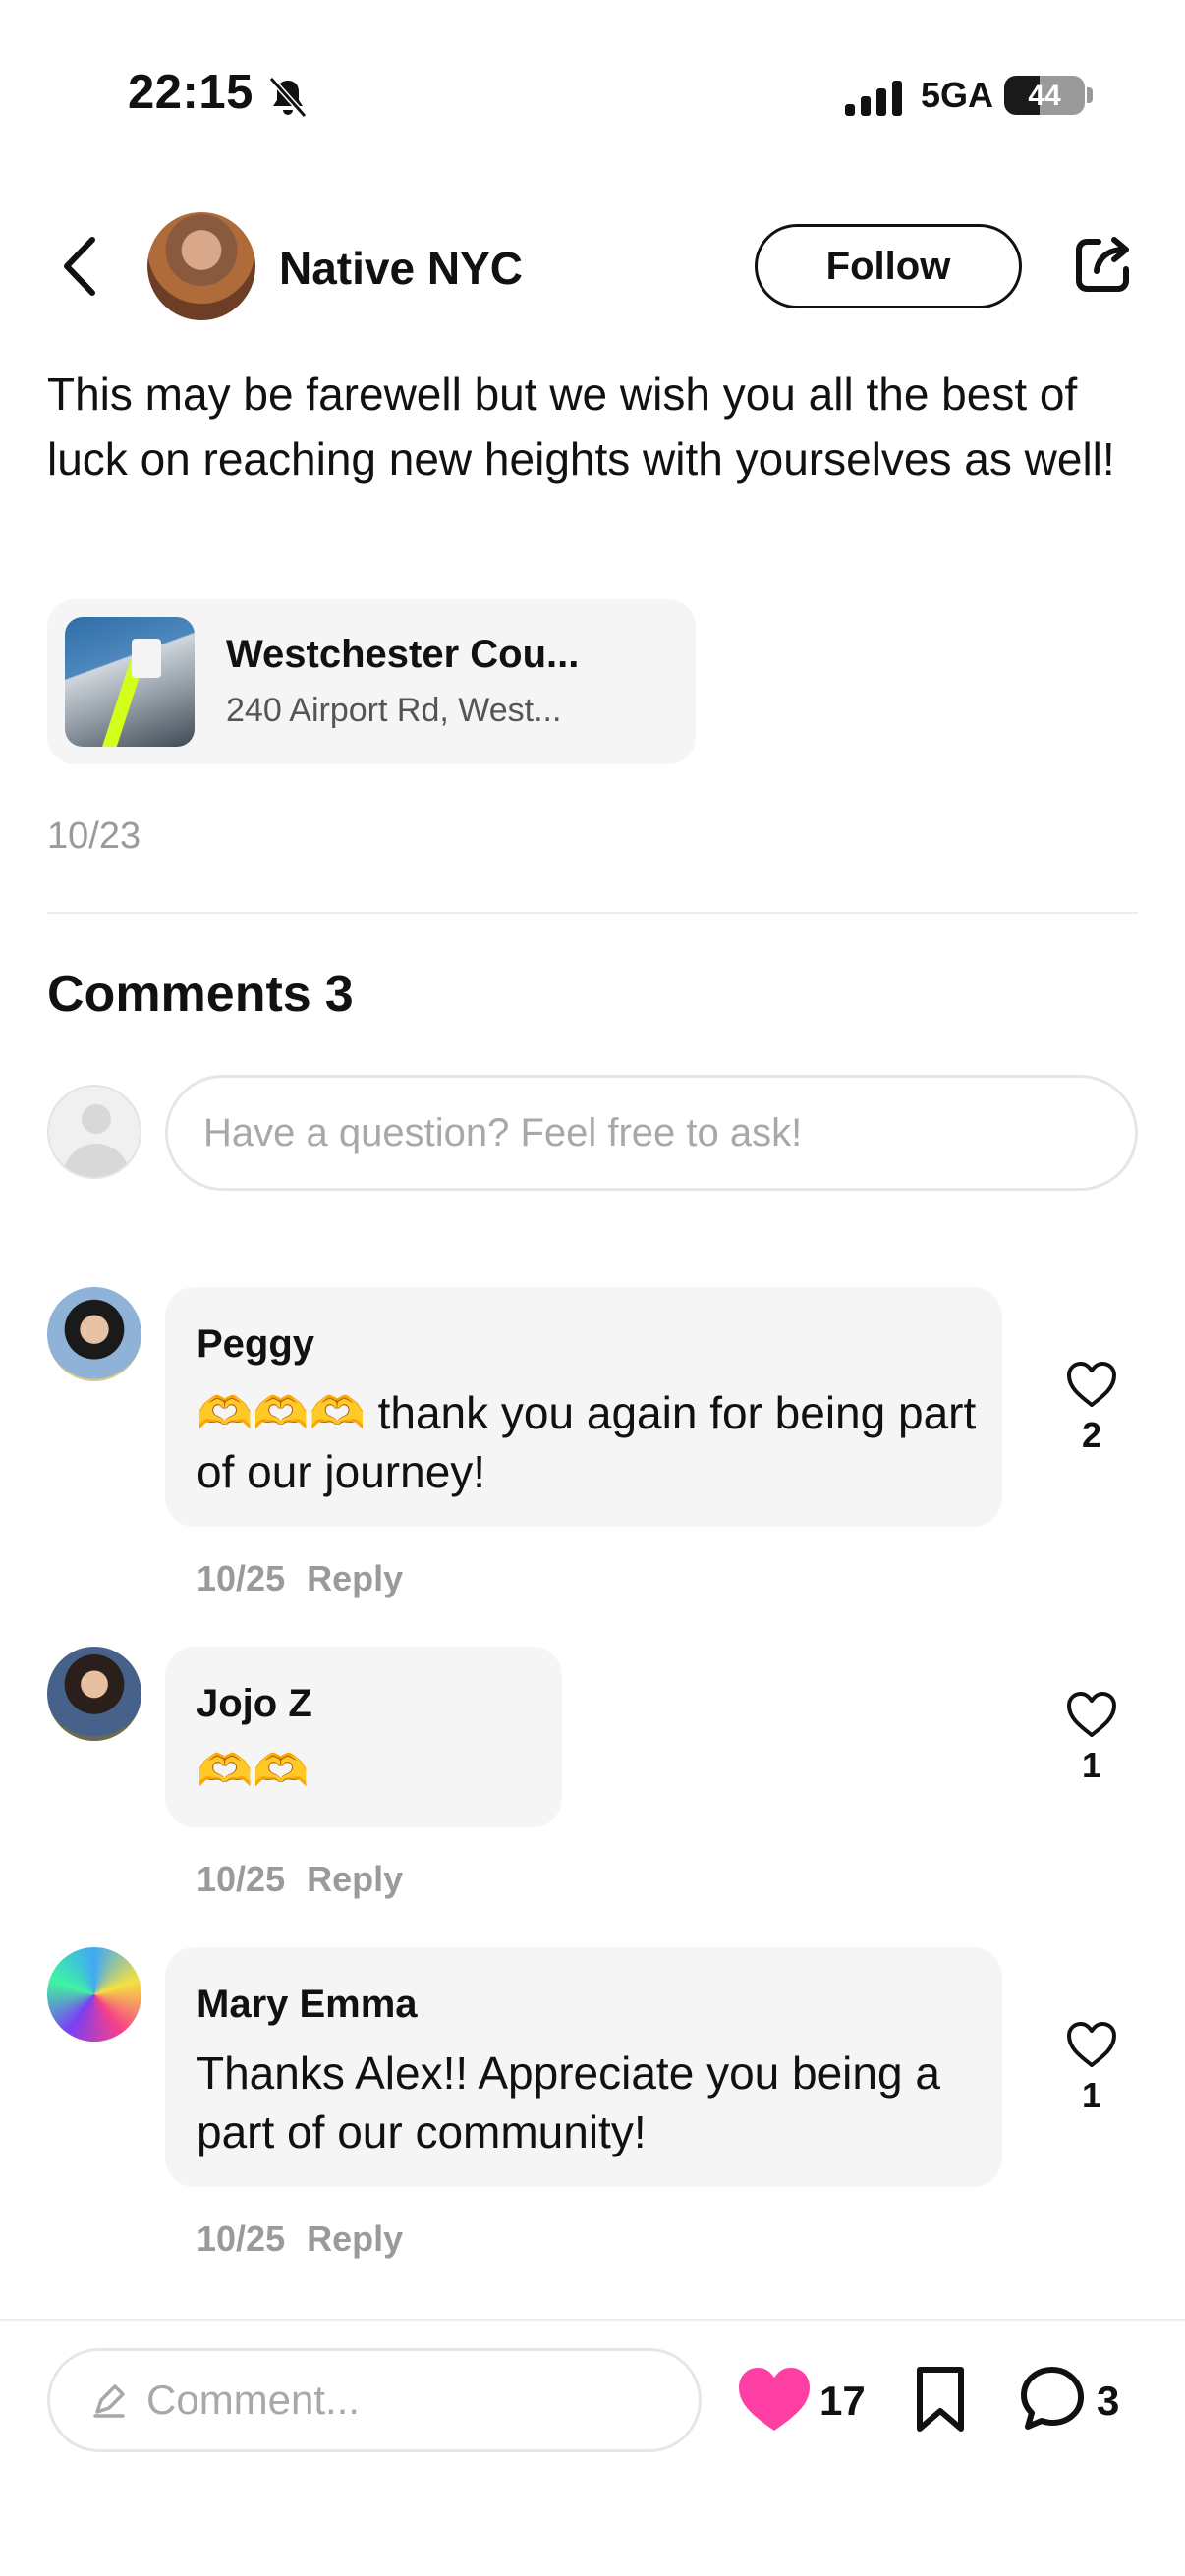 The image size is (1185, 2576). What do you see at coordinates (843, 2401) in the screenshot?
I see `like-count: 17` at bounding box center [843, 2401].